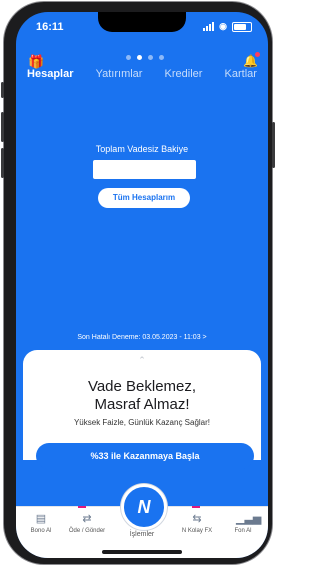 This screenshot has width=320, height=569. What do you see at coordinates (144, 507) in the screenshot?
I see `transactions-button: N` at bounding box center [144, 507].